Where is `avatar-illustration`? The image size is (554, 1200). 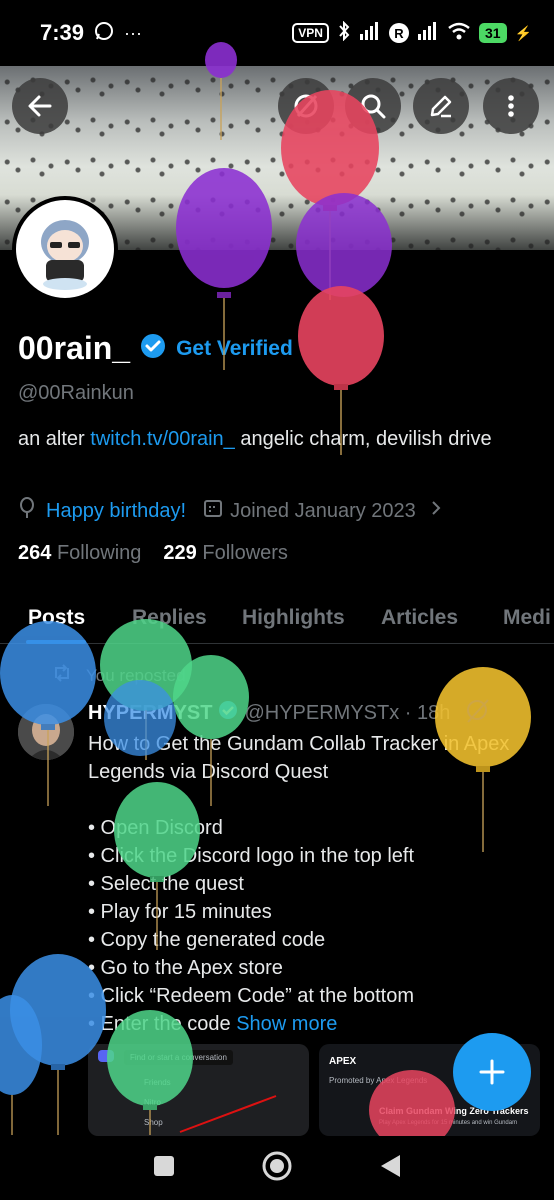 avatar-illustration is located at coordinates (65, 255).